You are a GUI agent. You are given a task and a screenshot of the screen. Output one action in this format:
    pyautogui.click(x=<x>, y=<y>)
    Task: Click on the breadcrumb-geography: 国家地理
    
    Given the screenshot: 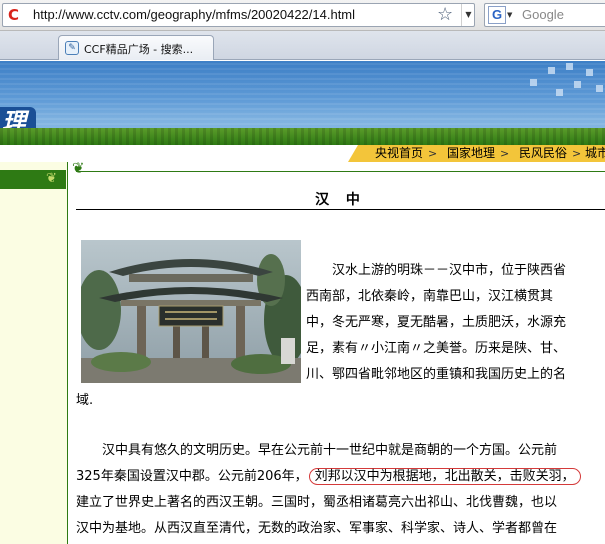 What is the action you would take?
    pyautogui.click(x=471, y=153)
    